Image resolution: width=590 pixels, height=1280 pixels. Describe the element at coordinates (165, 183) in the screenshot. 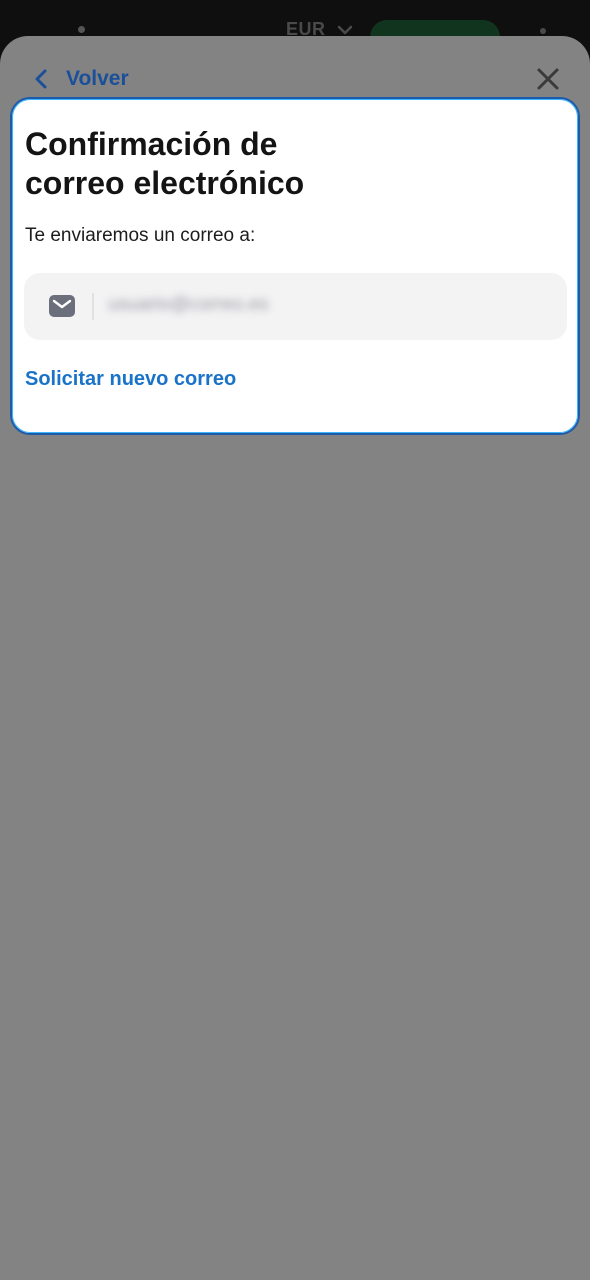

I see `title-line-2: correo electrónico` at that location.